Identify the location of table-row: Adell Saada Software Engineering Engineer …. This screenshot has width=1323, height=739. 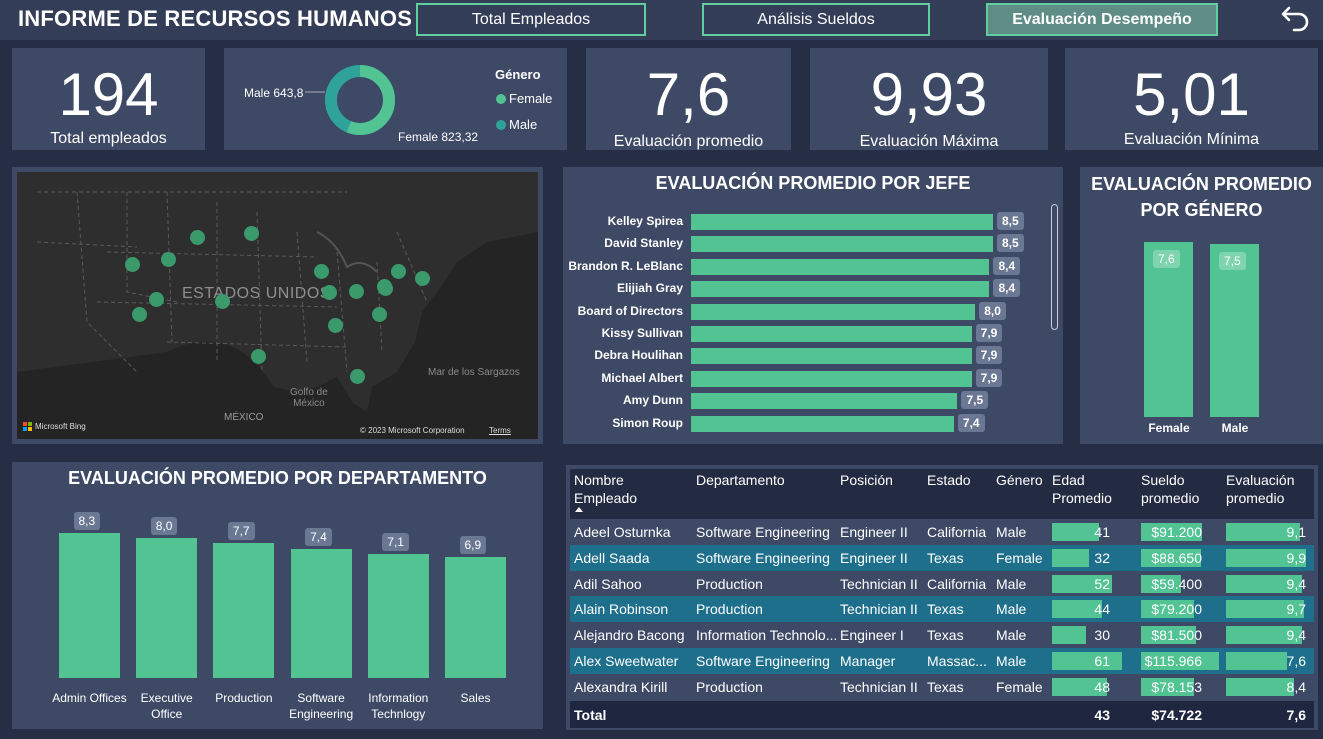
(942, 557).